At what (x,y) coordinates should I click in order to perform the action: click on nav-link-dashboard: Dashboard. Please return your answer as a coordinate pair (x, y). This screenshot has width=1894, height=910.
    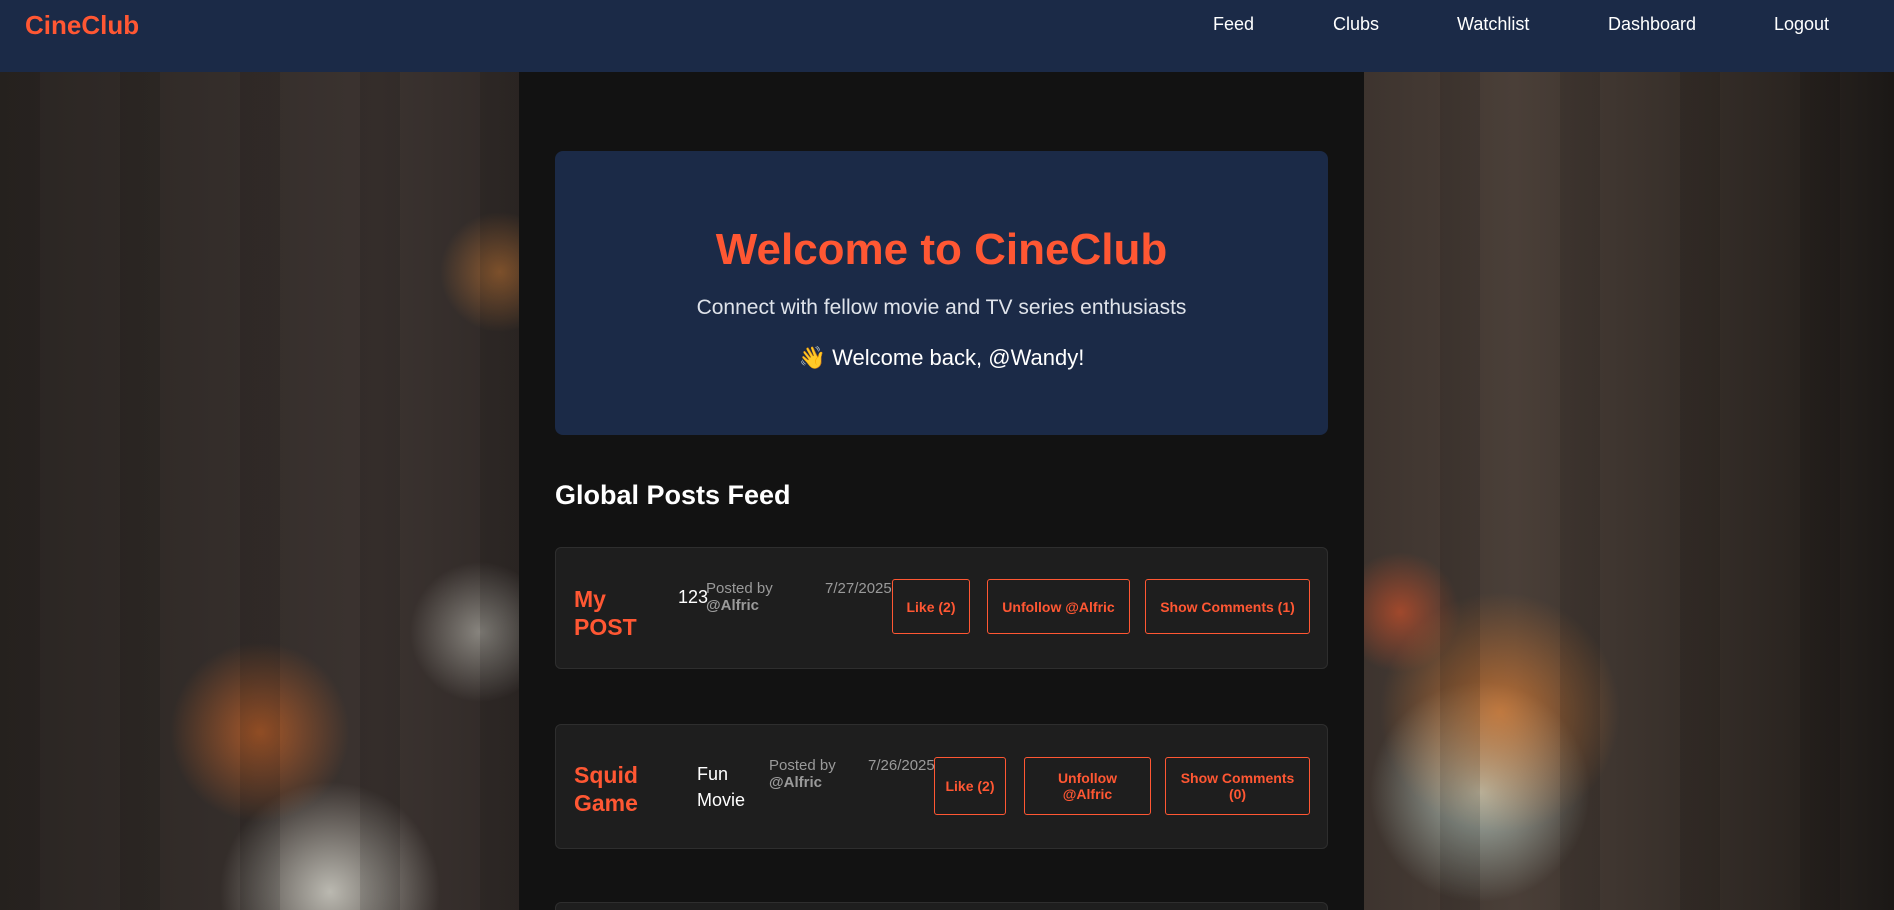
    Looking at the image, I should click on (1652, 24).